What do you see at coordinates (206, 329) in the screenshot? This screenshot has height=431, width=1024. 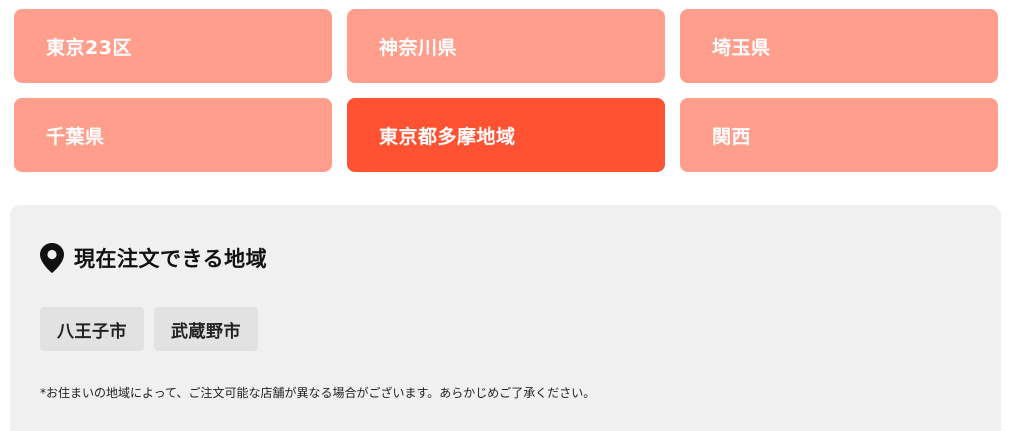 I see `area-chip: 武蔵野市` at bounding box center [206, 329].